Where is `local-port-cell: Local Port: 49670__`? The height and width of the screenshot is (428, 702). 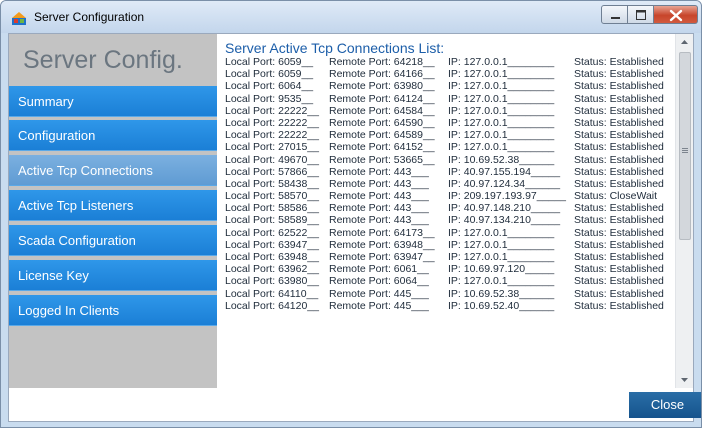 local-port-cell: Local Port: 49670__ is located at coordinates (272, 159).